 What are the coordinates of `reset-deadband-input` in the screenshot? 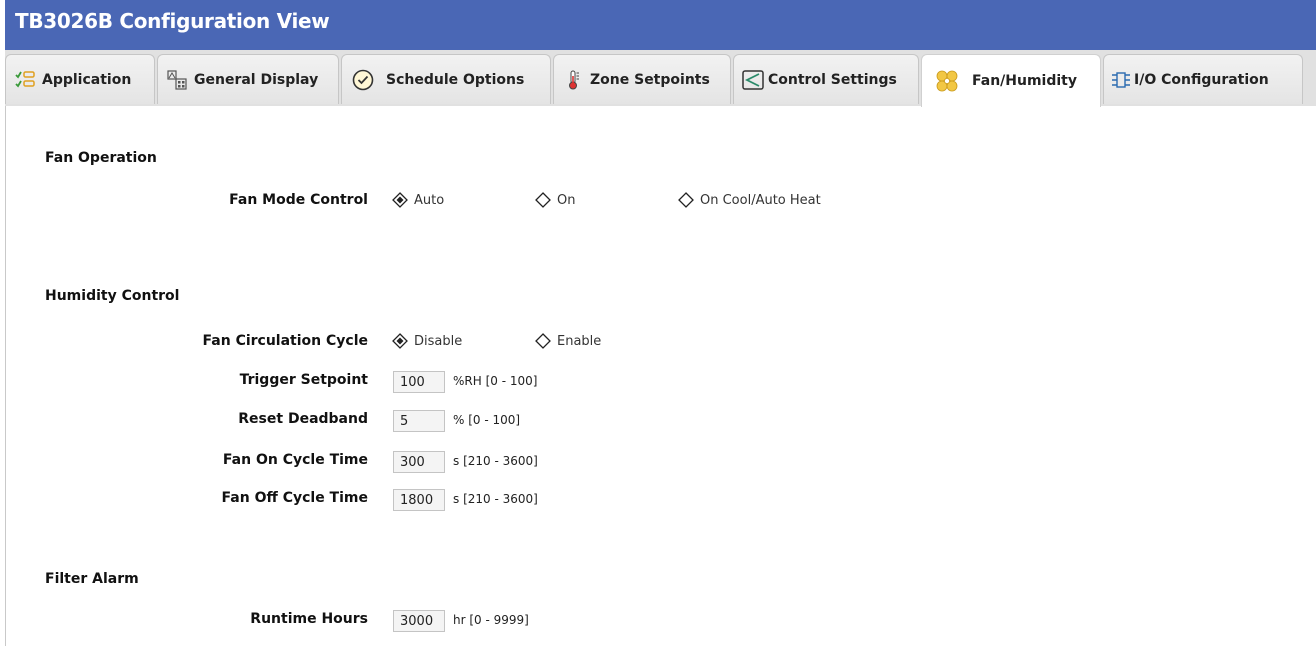 It's located at (419, 421).